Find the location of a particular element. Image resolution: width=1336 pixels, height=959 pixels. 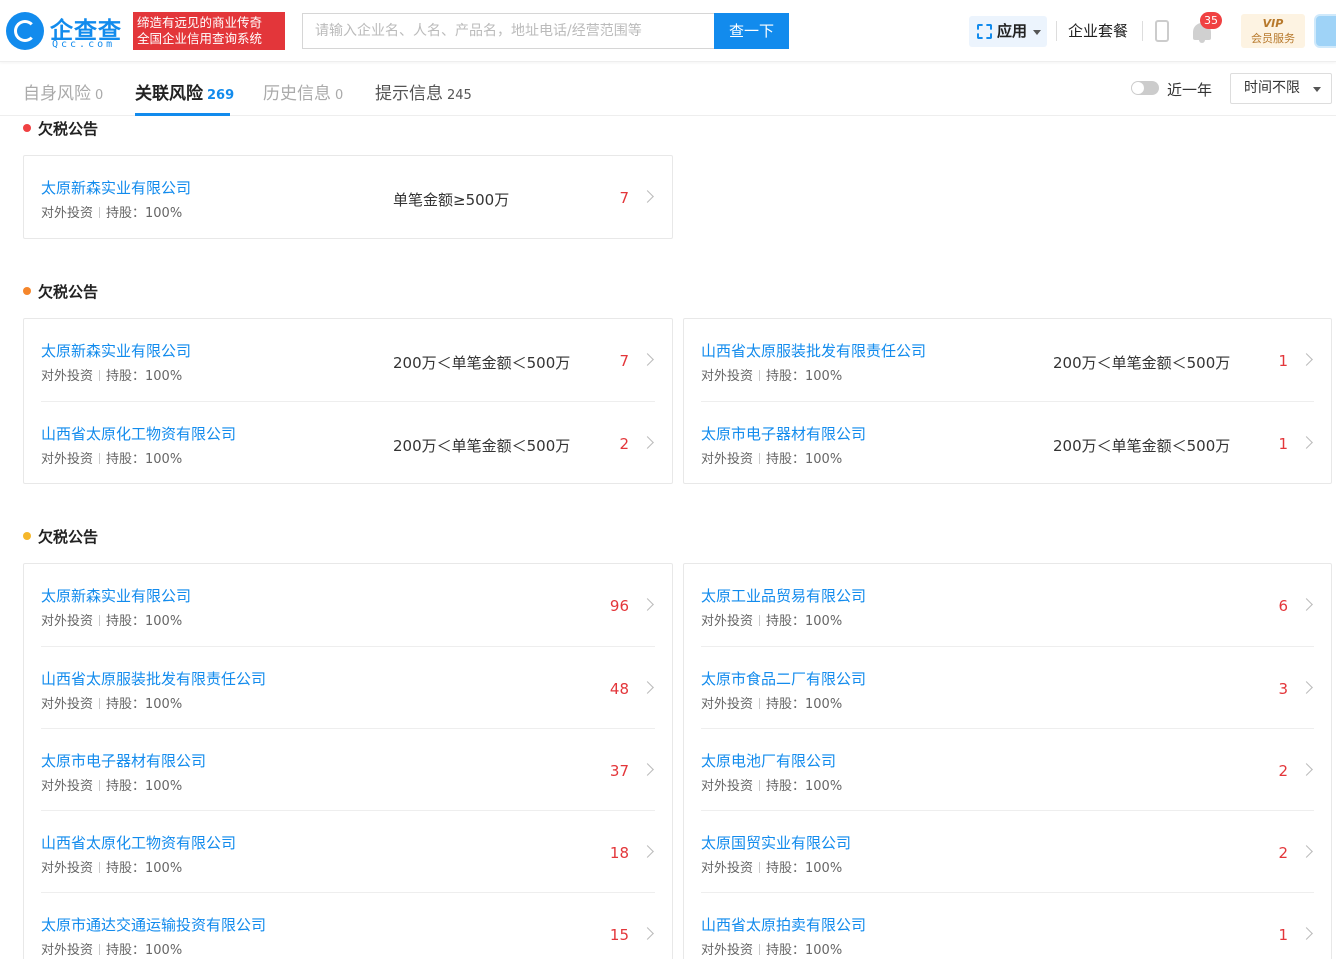

tab-related-risk: 关联风险 269 is located at coordinates (184, 91).